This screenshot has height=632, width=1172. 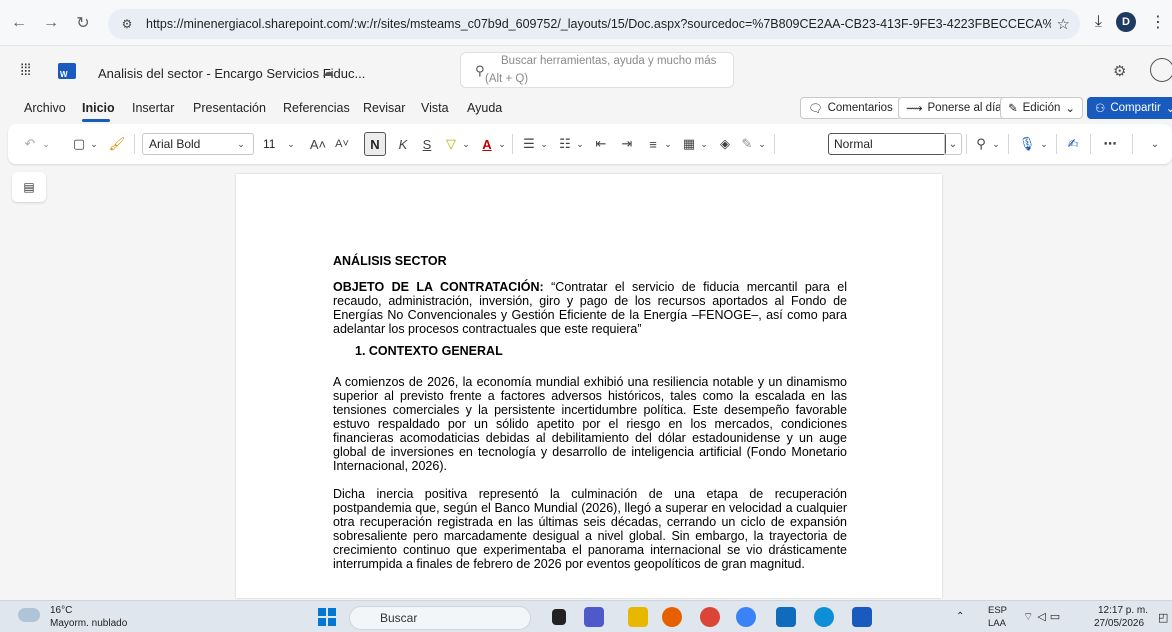 What do you see at coordinates (960, 616) in the screenshot?
I see `tray-overflow-icon: ⌃` at bounding box center [960, 616].